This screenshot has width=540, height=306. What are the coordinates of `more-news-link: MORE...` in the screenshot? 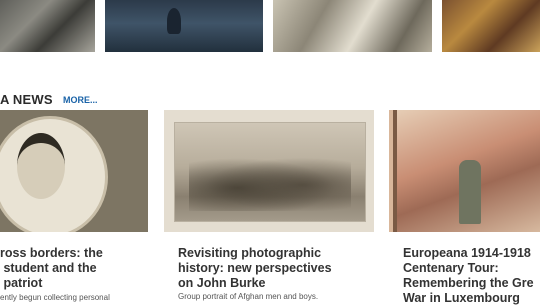 It's located at (80, 100).